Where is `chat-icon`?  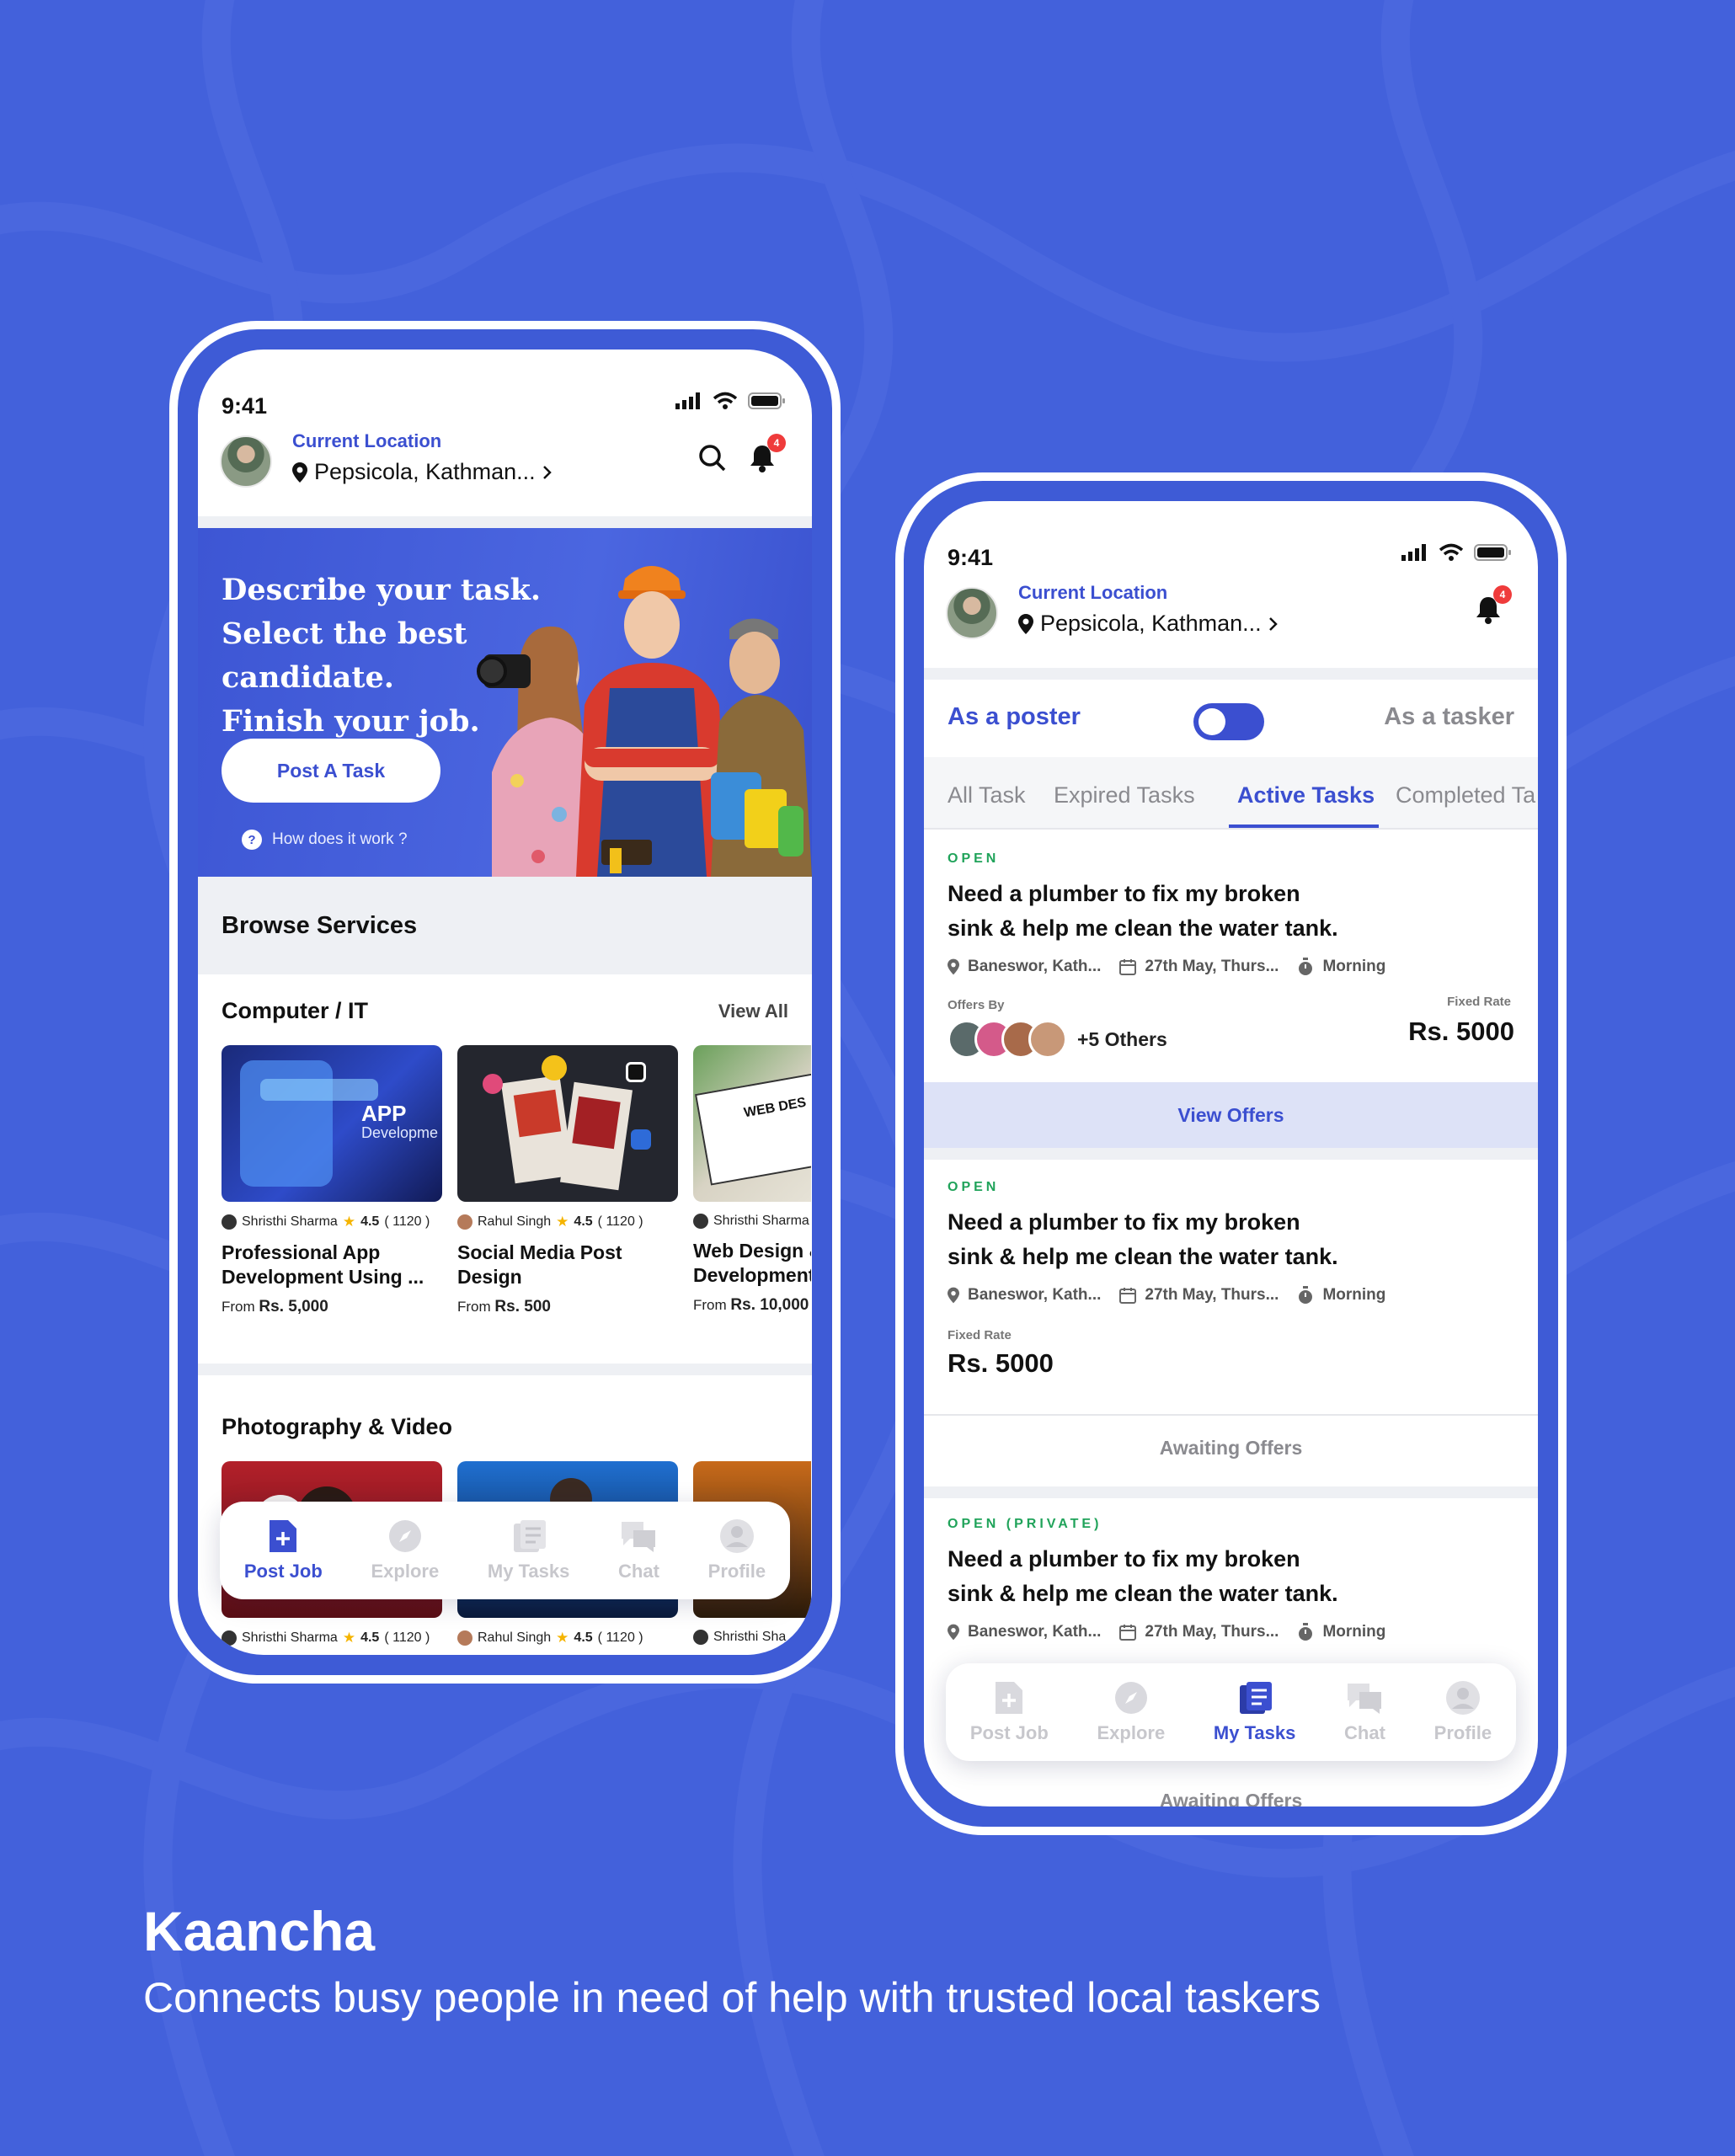
chat-icon is located at coordinates (1365, 1699).